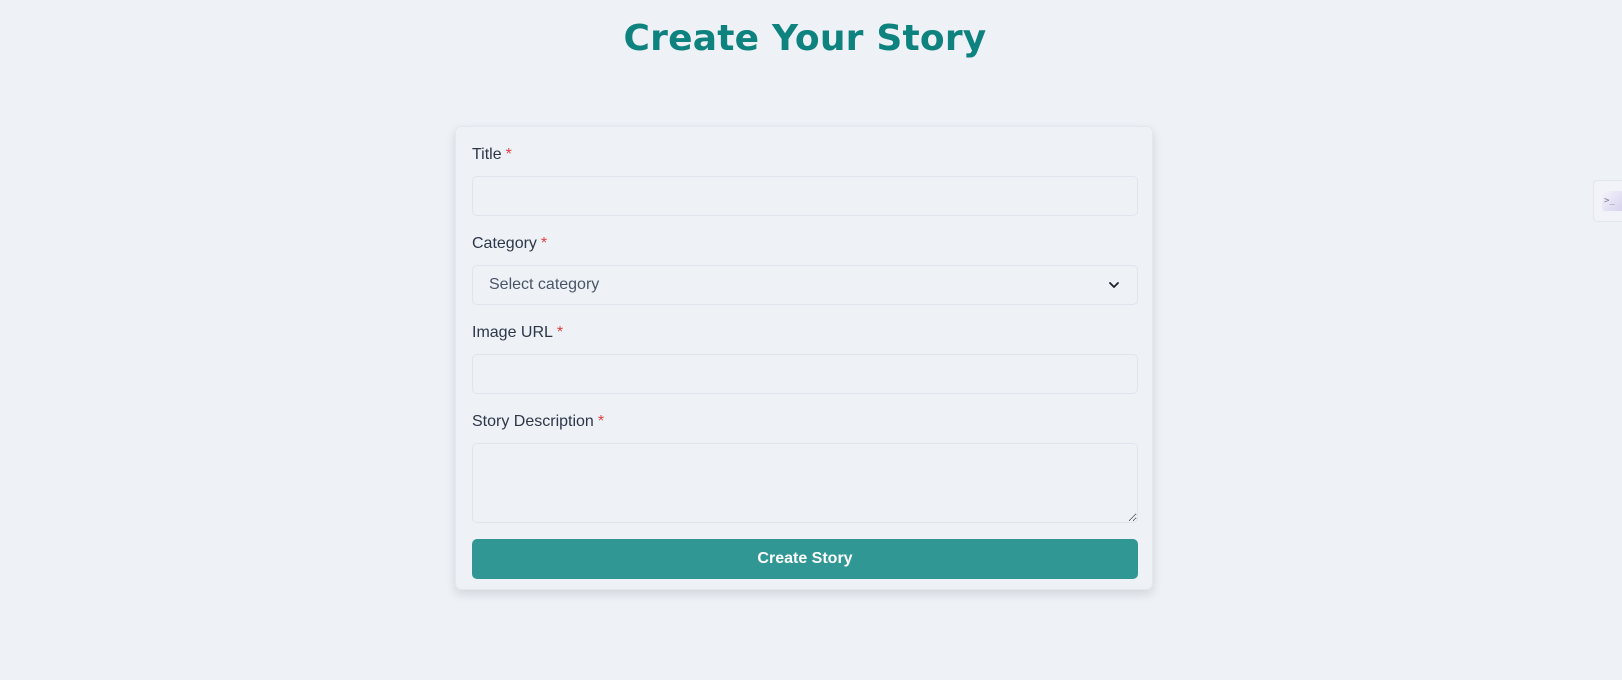 This screenshot has height=680, width=1622. What do you see at coordinates (1612, 201) in the screenshot?
I see `terminal-icon: >_` at bounding box center [1612, 201].